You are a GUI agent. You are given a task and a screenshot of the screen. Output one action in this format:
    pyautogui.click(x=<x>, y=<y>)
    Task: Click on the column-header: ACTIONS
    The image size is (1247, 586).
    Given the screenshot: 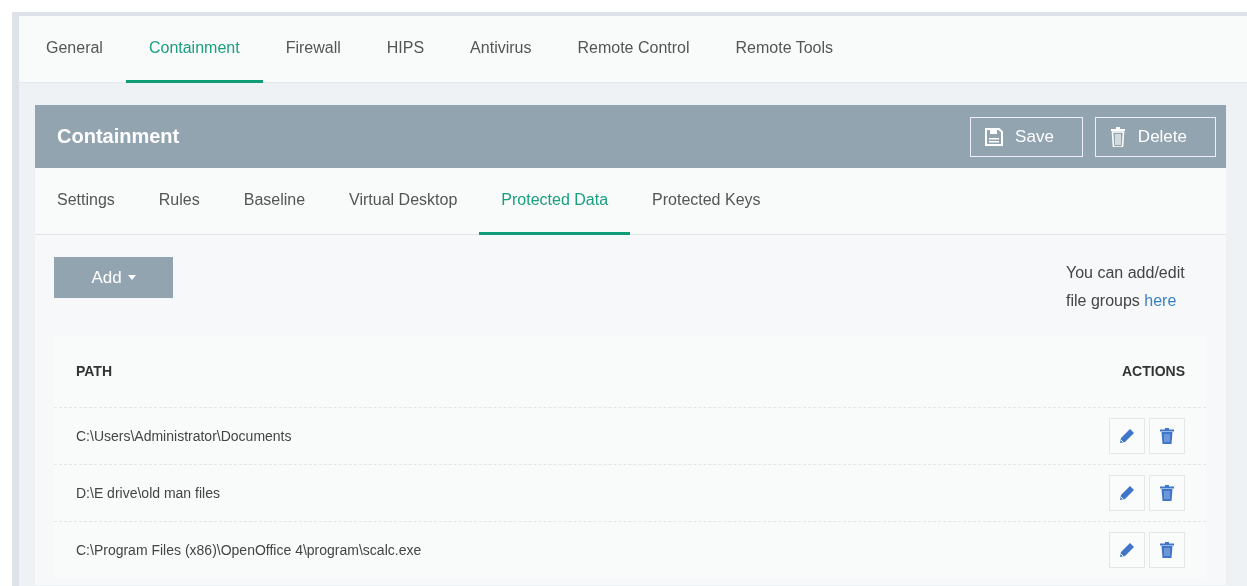 What is the action you would take?
    pyautogui.click(x=1153, y=371)
    